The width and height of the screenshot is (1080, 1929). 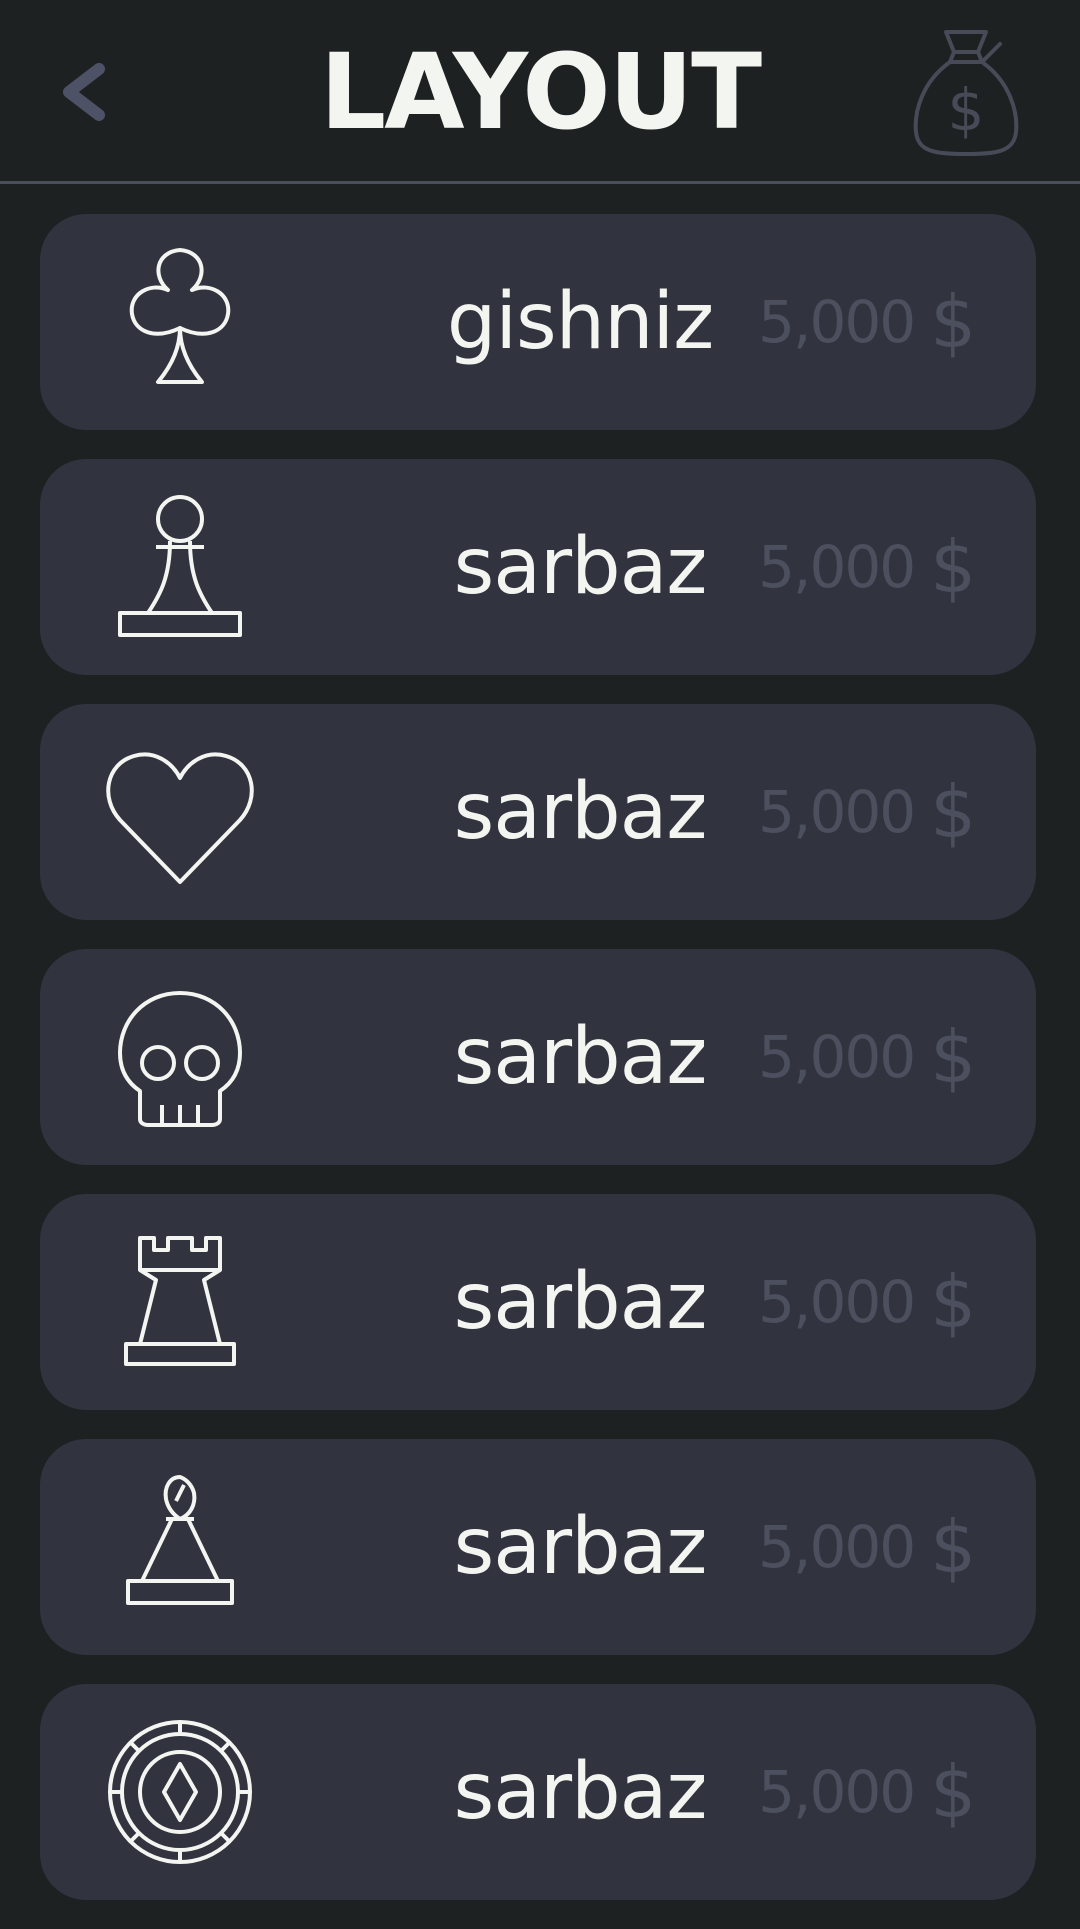 What do you see at coordinates (180, 812) in the screenshot?
I see `heart-icon` at bounding box center [180, 812].